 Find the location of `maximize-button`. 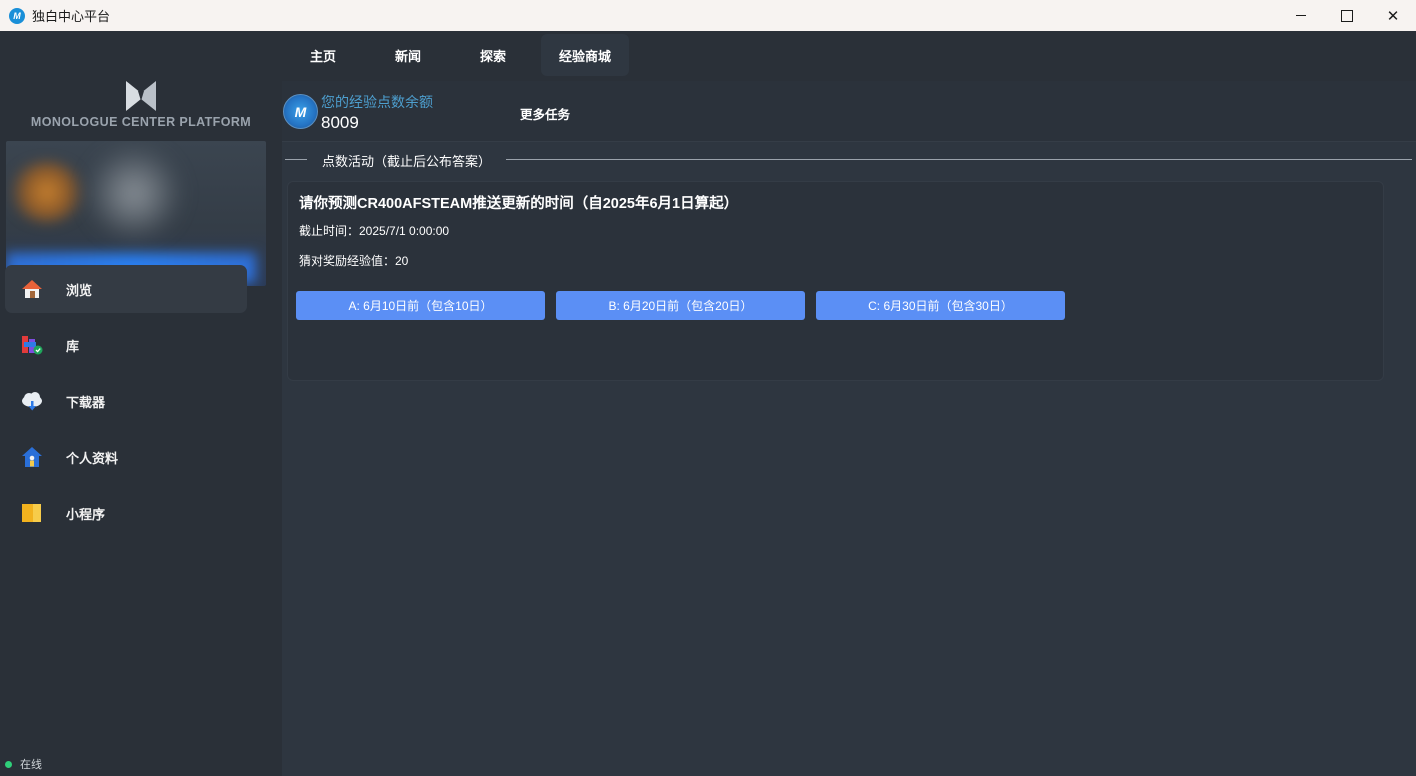

maximize-button is located at coordinates (1347, 15).